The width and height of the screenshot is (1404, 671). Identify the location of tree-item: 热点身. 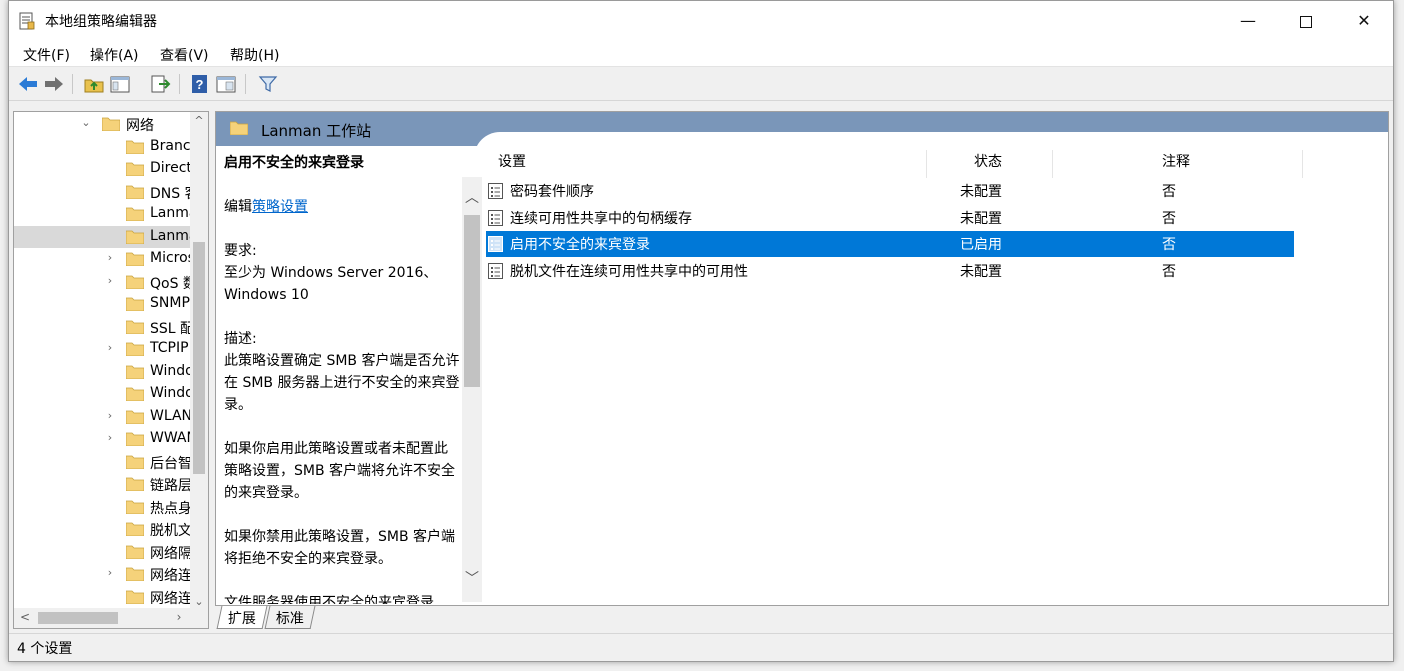
(103, 507).